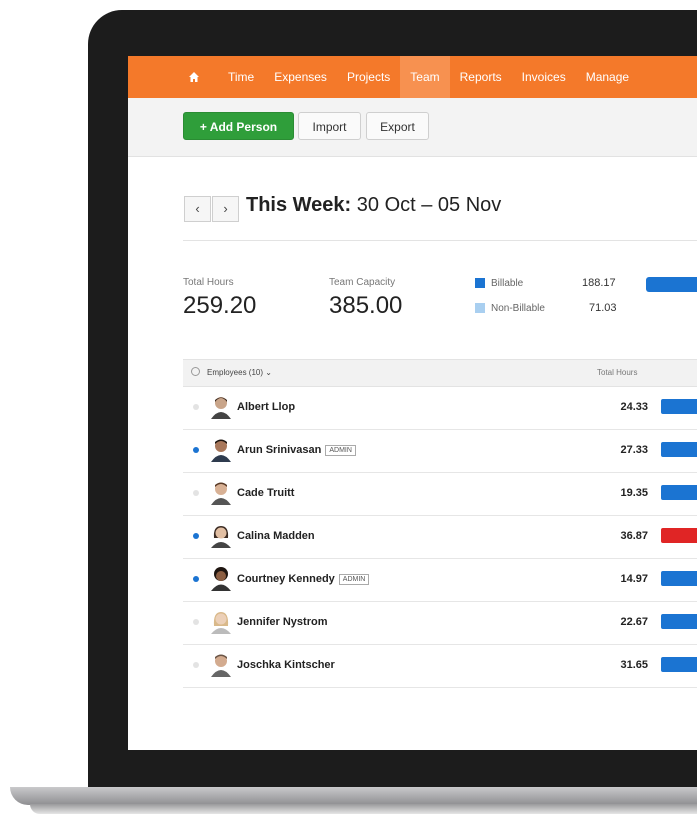 The height and width of the screenshot is (840, 697). I want to click on total-hours-label: Total Hours, so click(208, 282).